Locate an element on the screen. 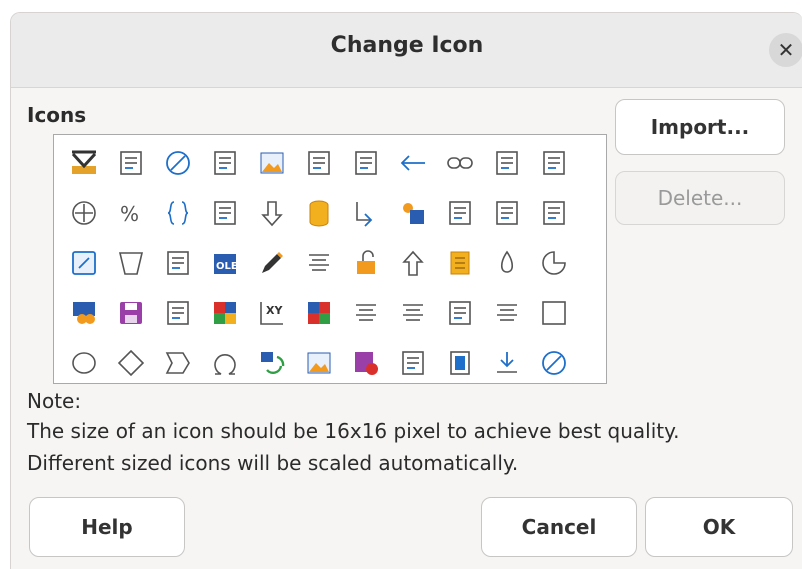 The image size is (802, 569). icon-cell: % is located at coordinates (130, 219).